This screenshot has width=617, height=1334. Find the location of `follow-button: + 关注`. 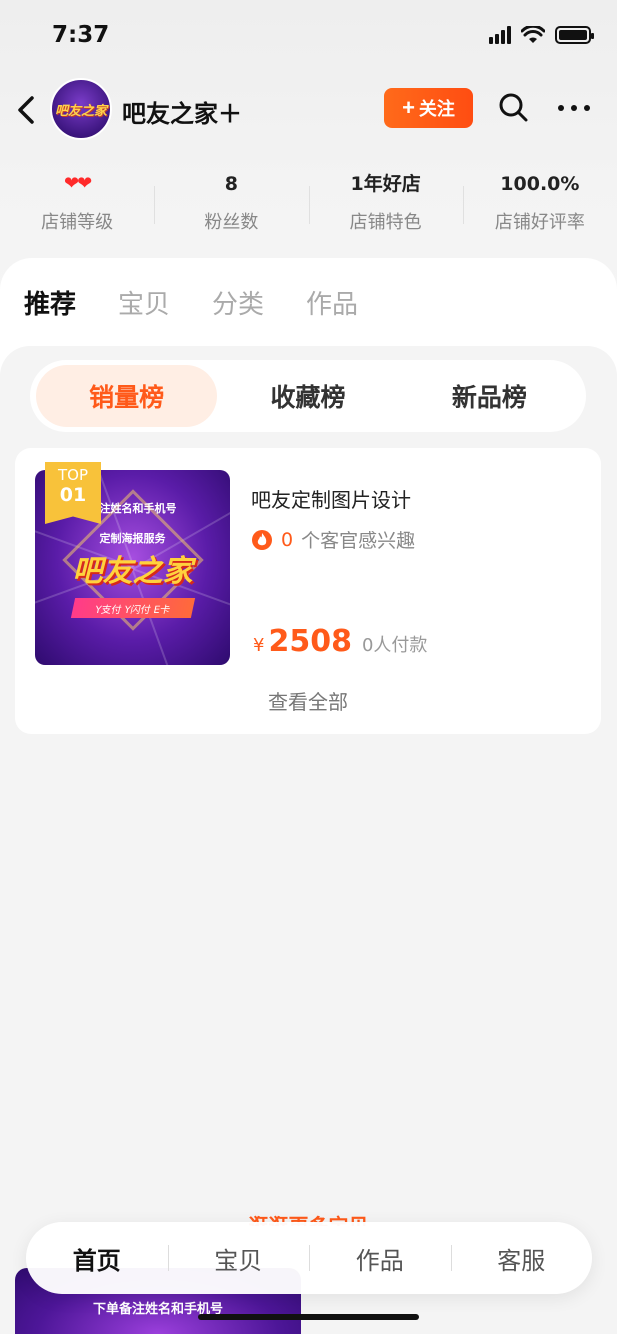

follow-button: + 关注 is located at coordinates (428, 108).